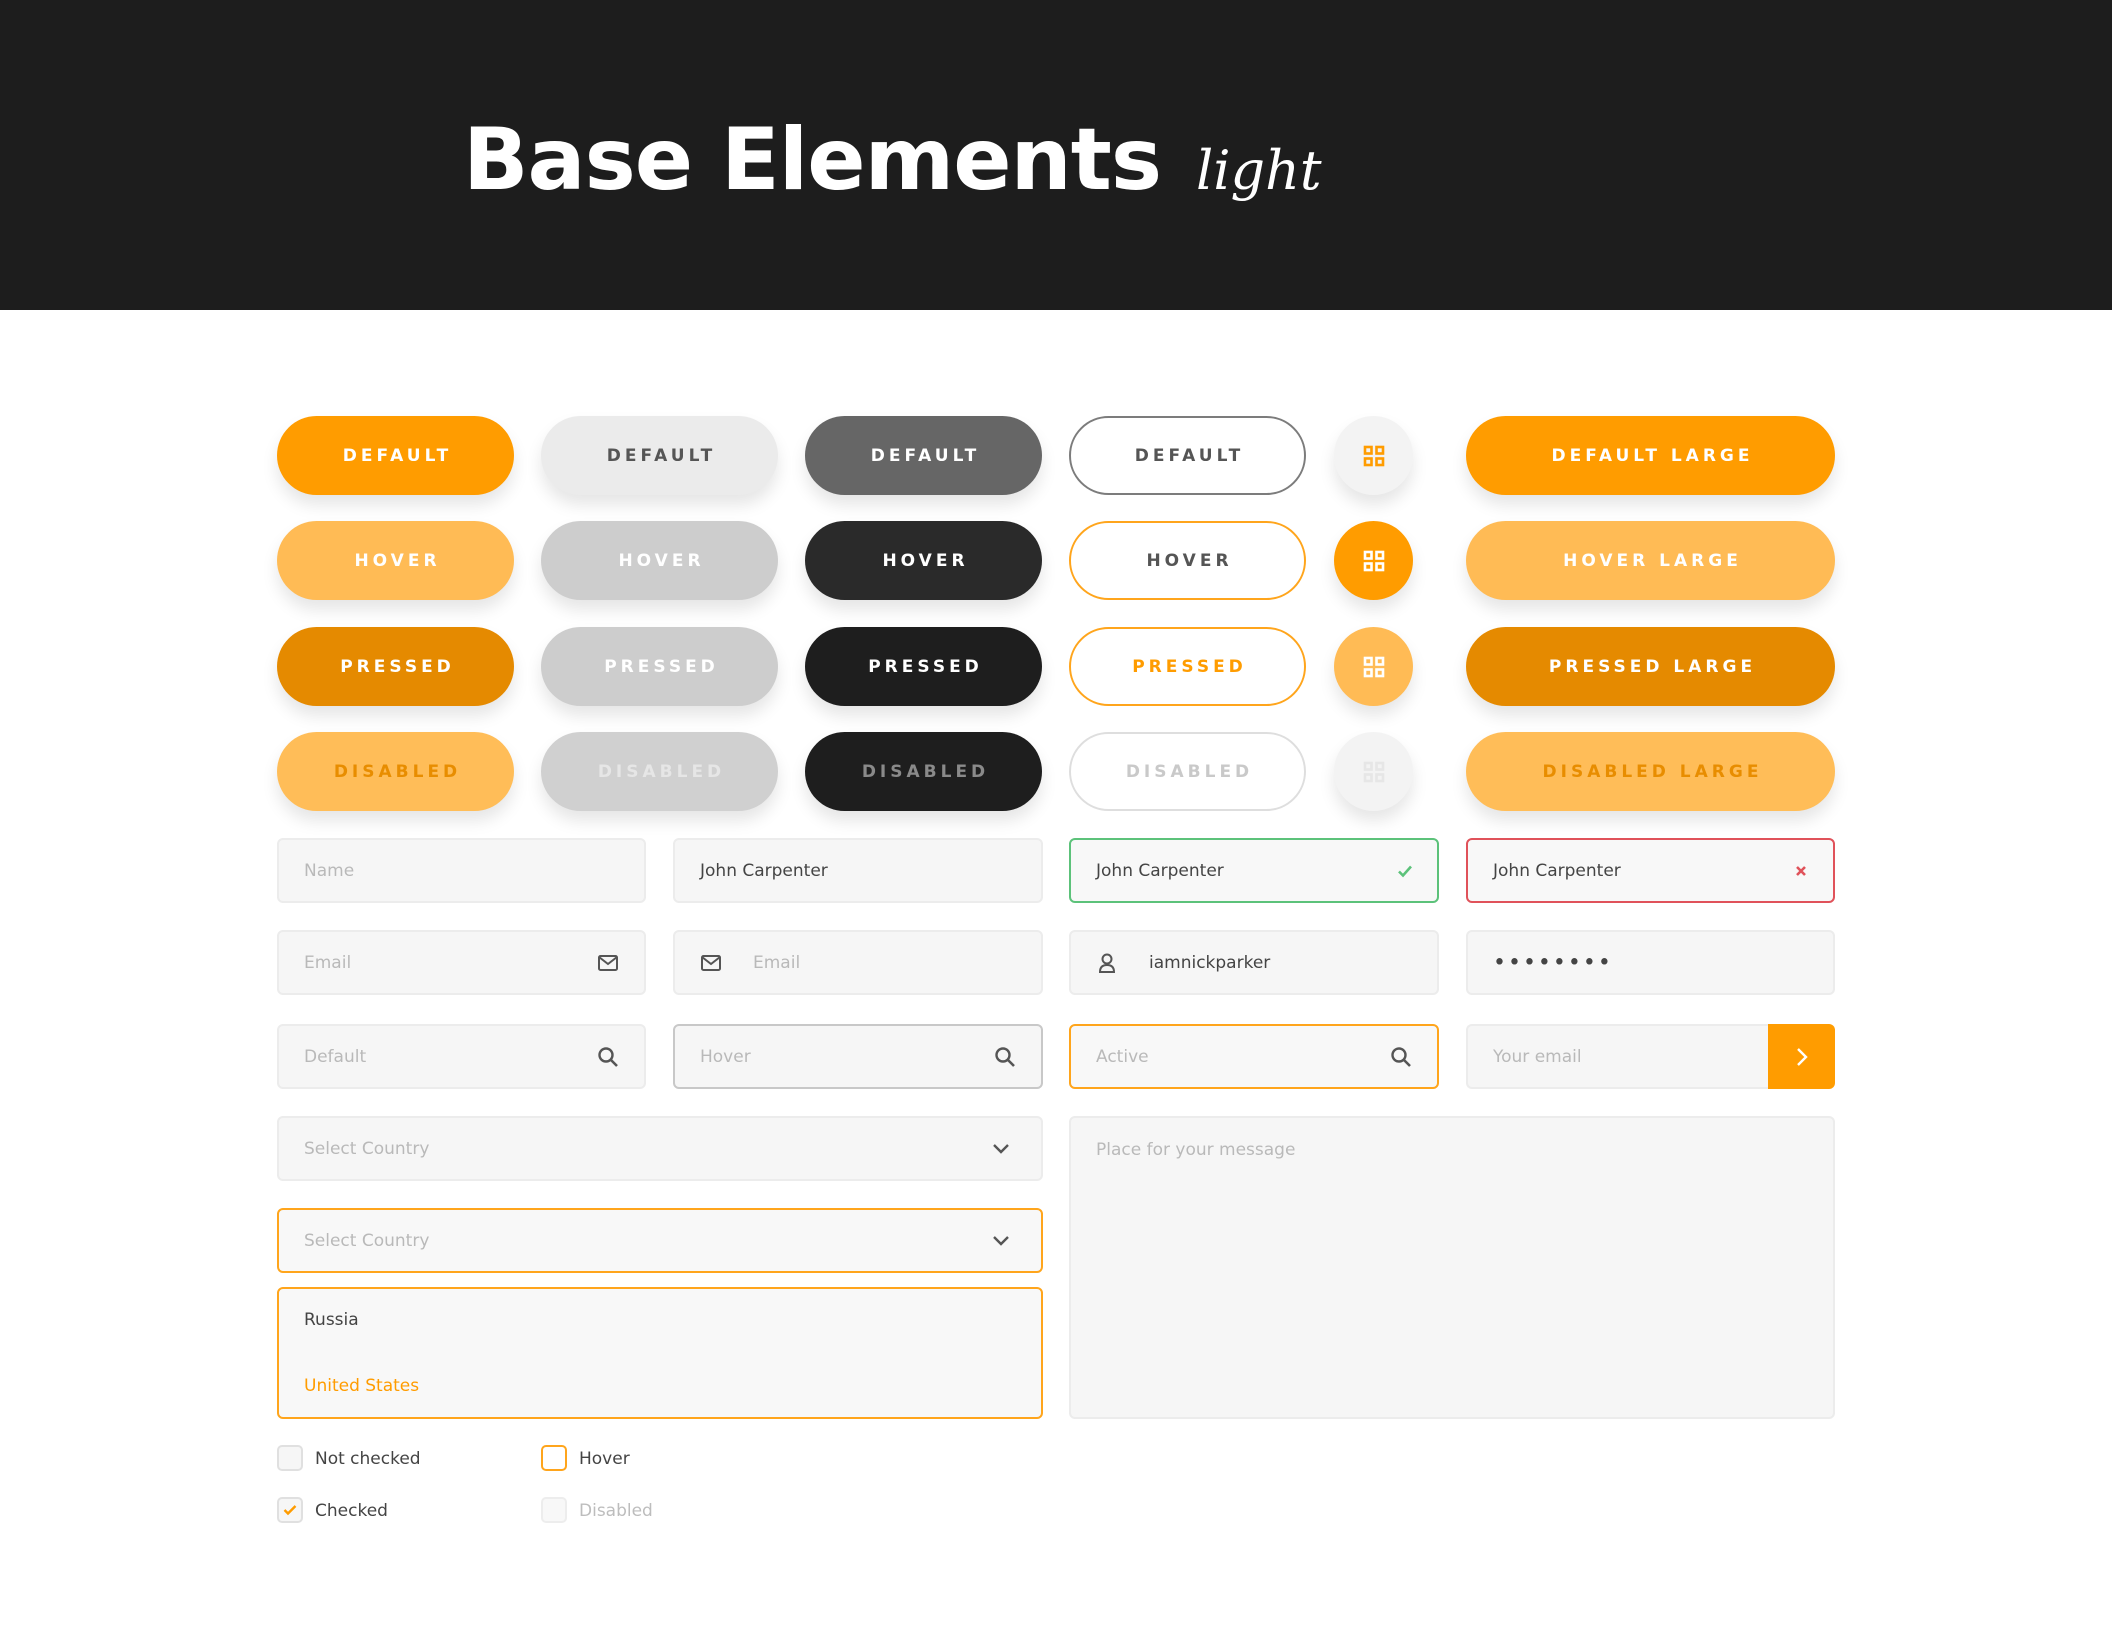 This screenshot has width=2112, height=1630. I want to click on dark-default-button: DEFAULT, so click(923, 455).